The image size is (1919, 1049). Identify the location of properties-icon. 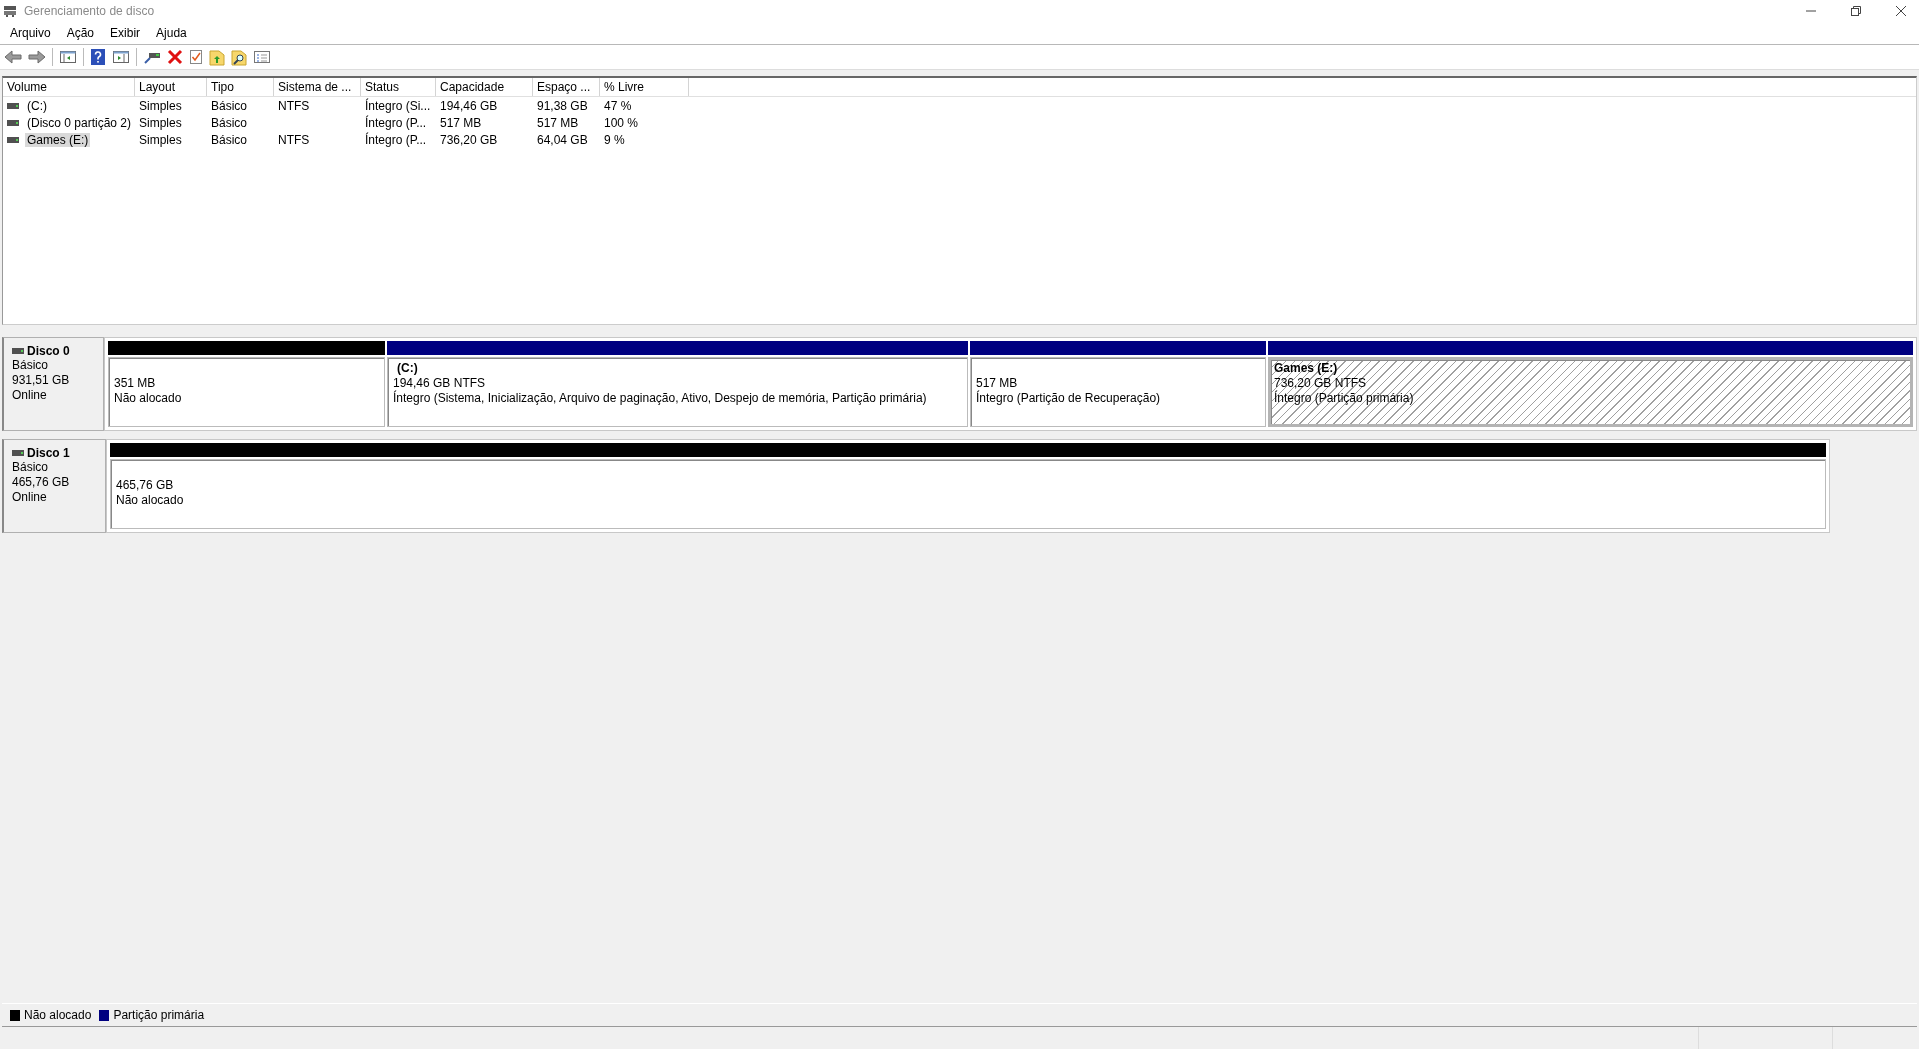
(196, 57).